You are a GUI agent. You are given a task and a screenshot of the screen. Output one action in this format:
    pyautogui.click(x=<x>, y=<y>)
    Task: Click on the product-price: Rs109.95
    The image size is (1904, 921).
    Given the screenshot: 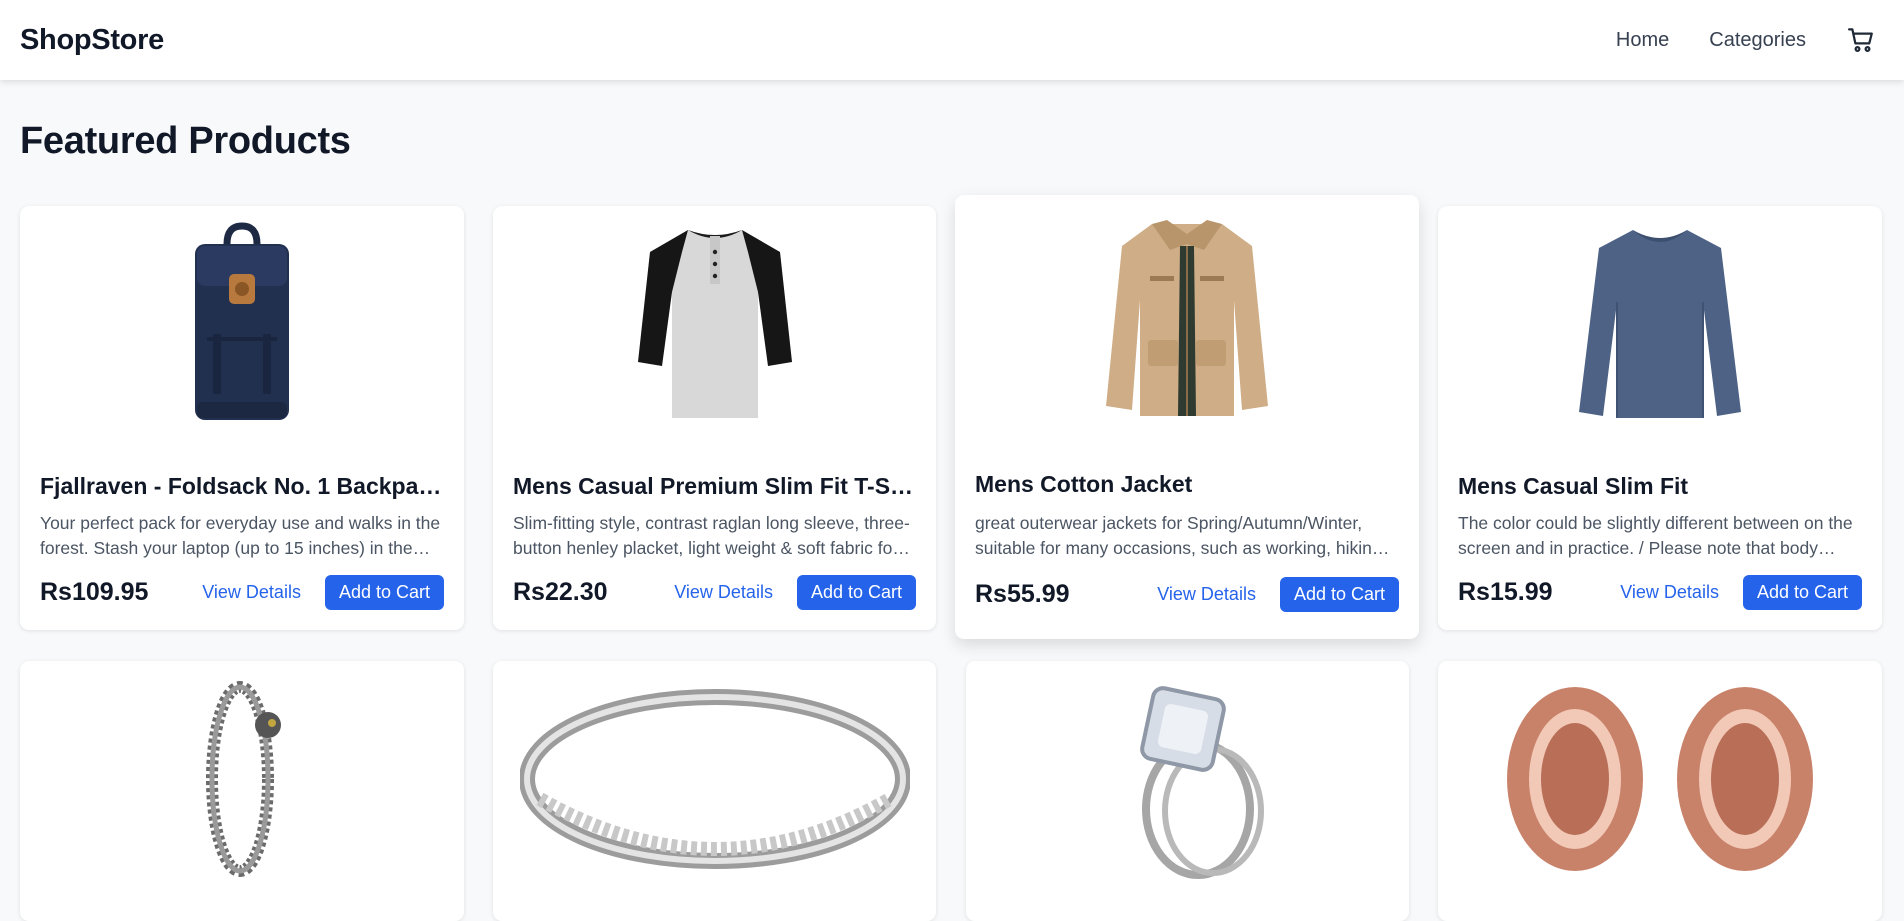 What is the action you would take?
    pyautogui.click(x=94, y=591)
    